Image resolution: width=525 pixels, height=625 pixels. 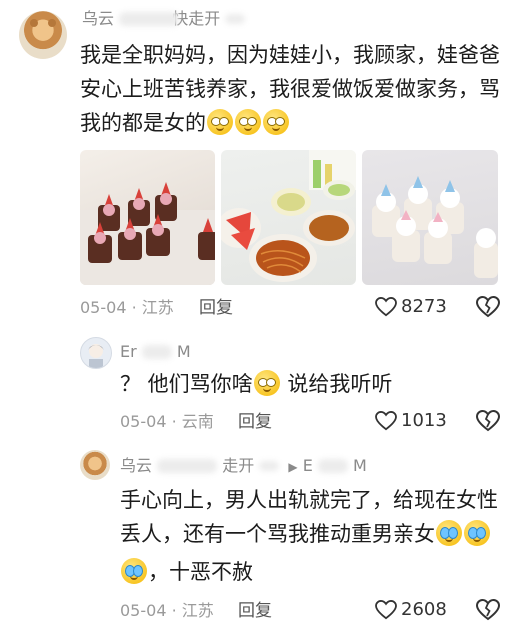 I want to click on photo-dessert-cakes, so click(x=147, y=217).